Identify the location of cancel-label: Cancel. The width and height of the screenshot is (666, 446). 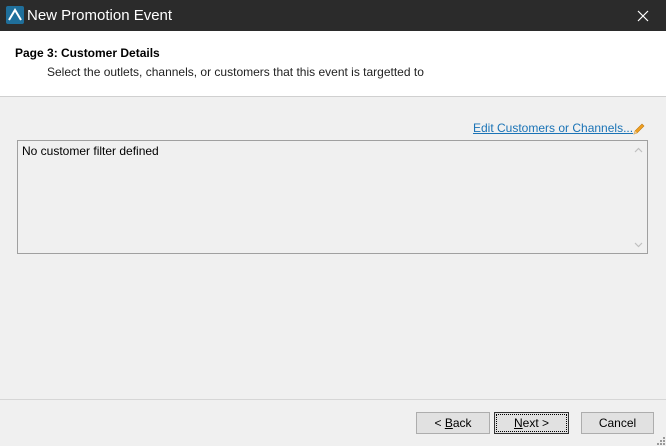
(617, 423).